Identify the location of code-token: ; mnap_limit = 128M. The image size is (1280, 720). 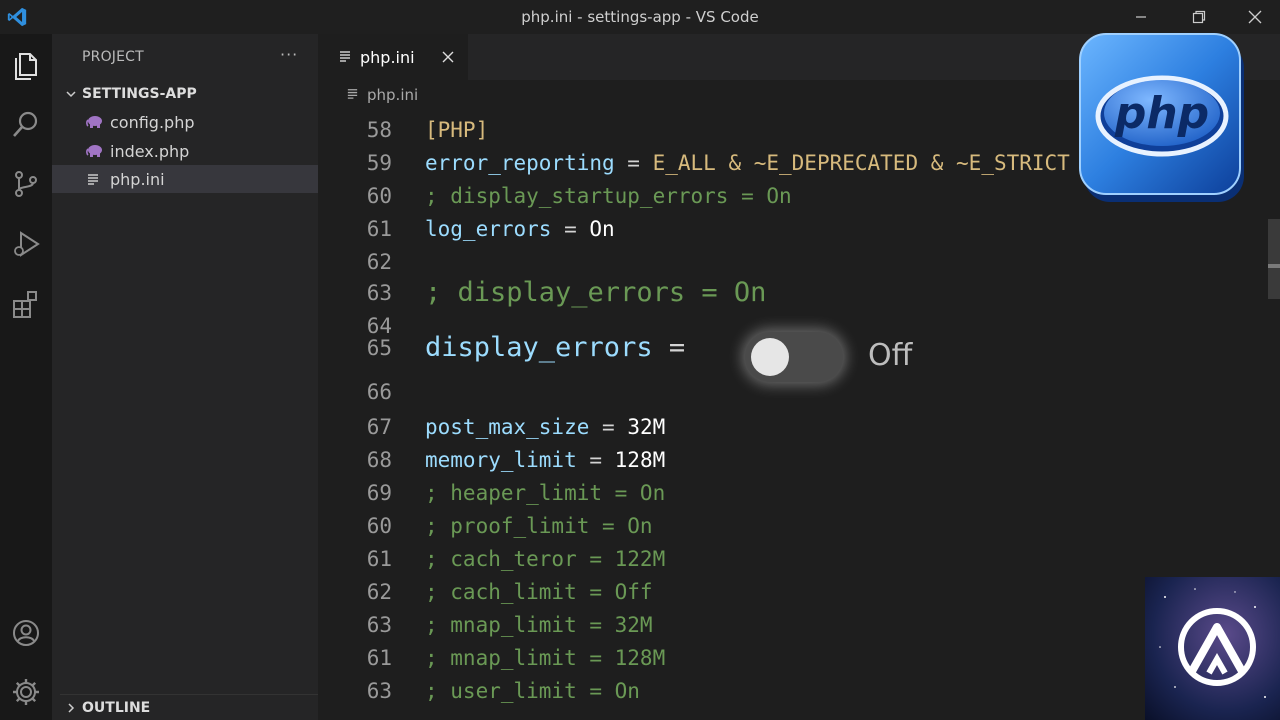
(545, 658).